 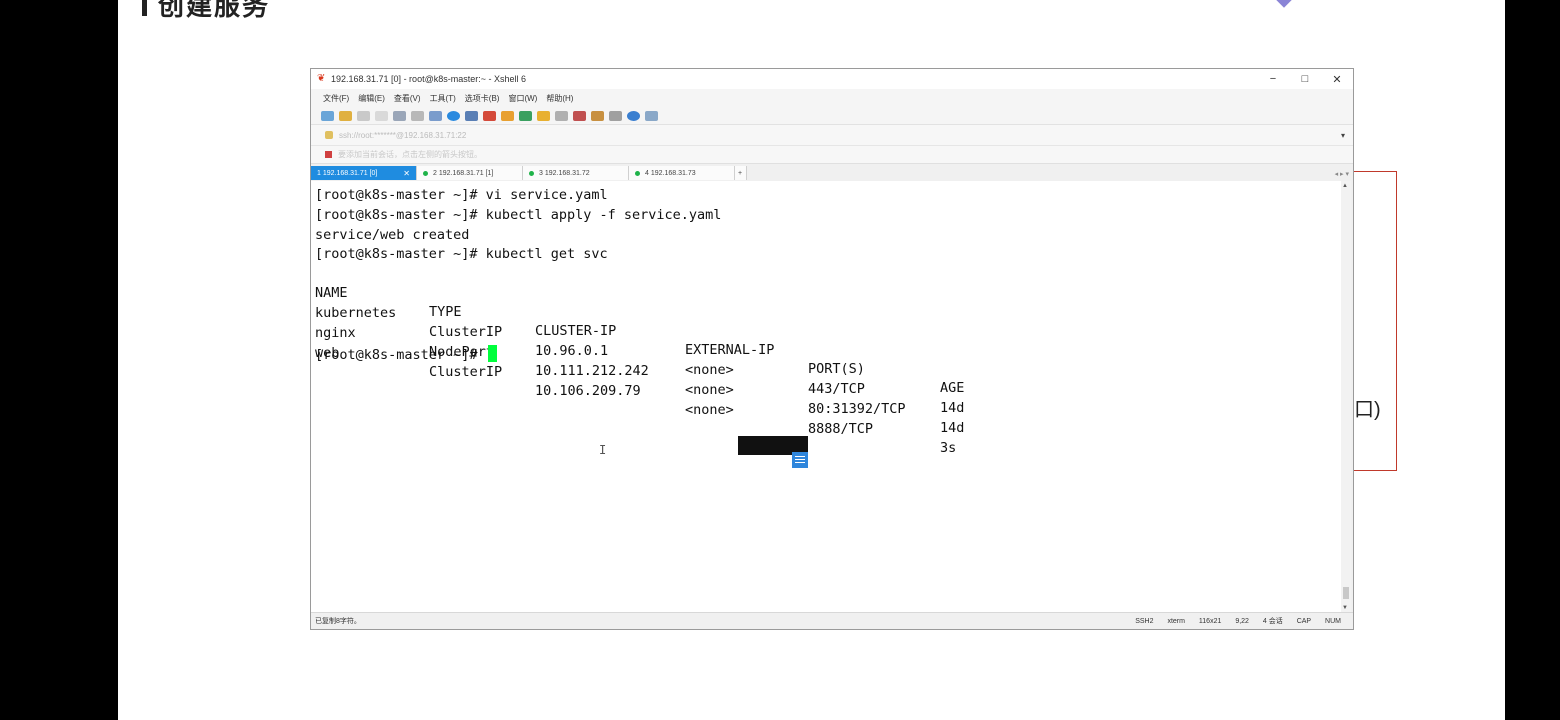 I want to click on svc-type: ClusterIP, so click(x=466, y=372).